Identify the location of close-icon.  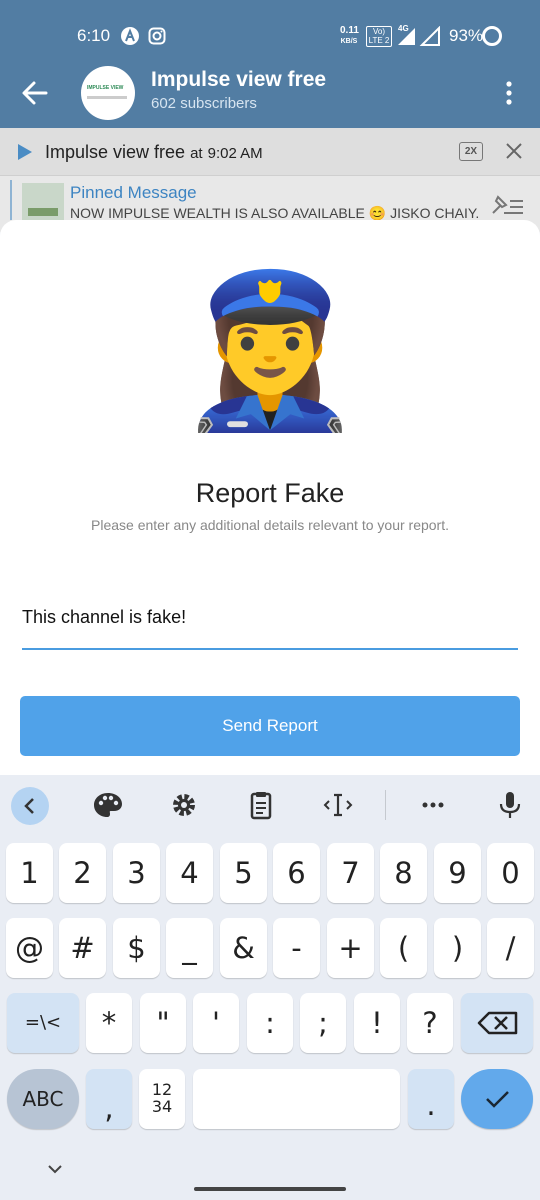
(514, 151).